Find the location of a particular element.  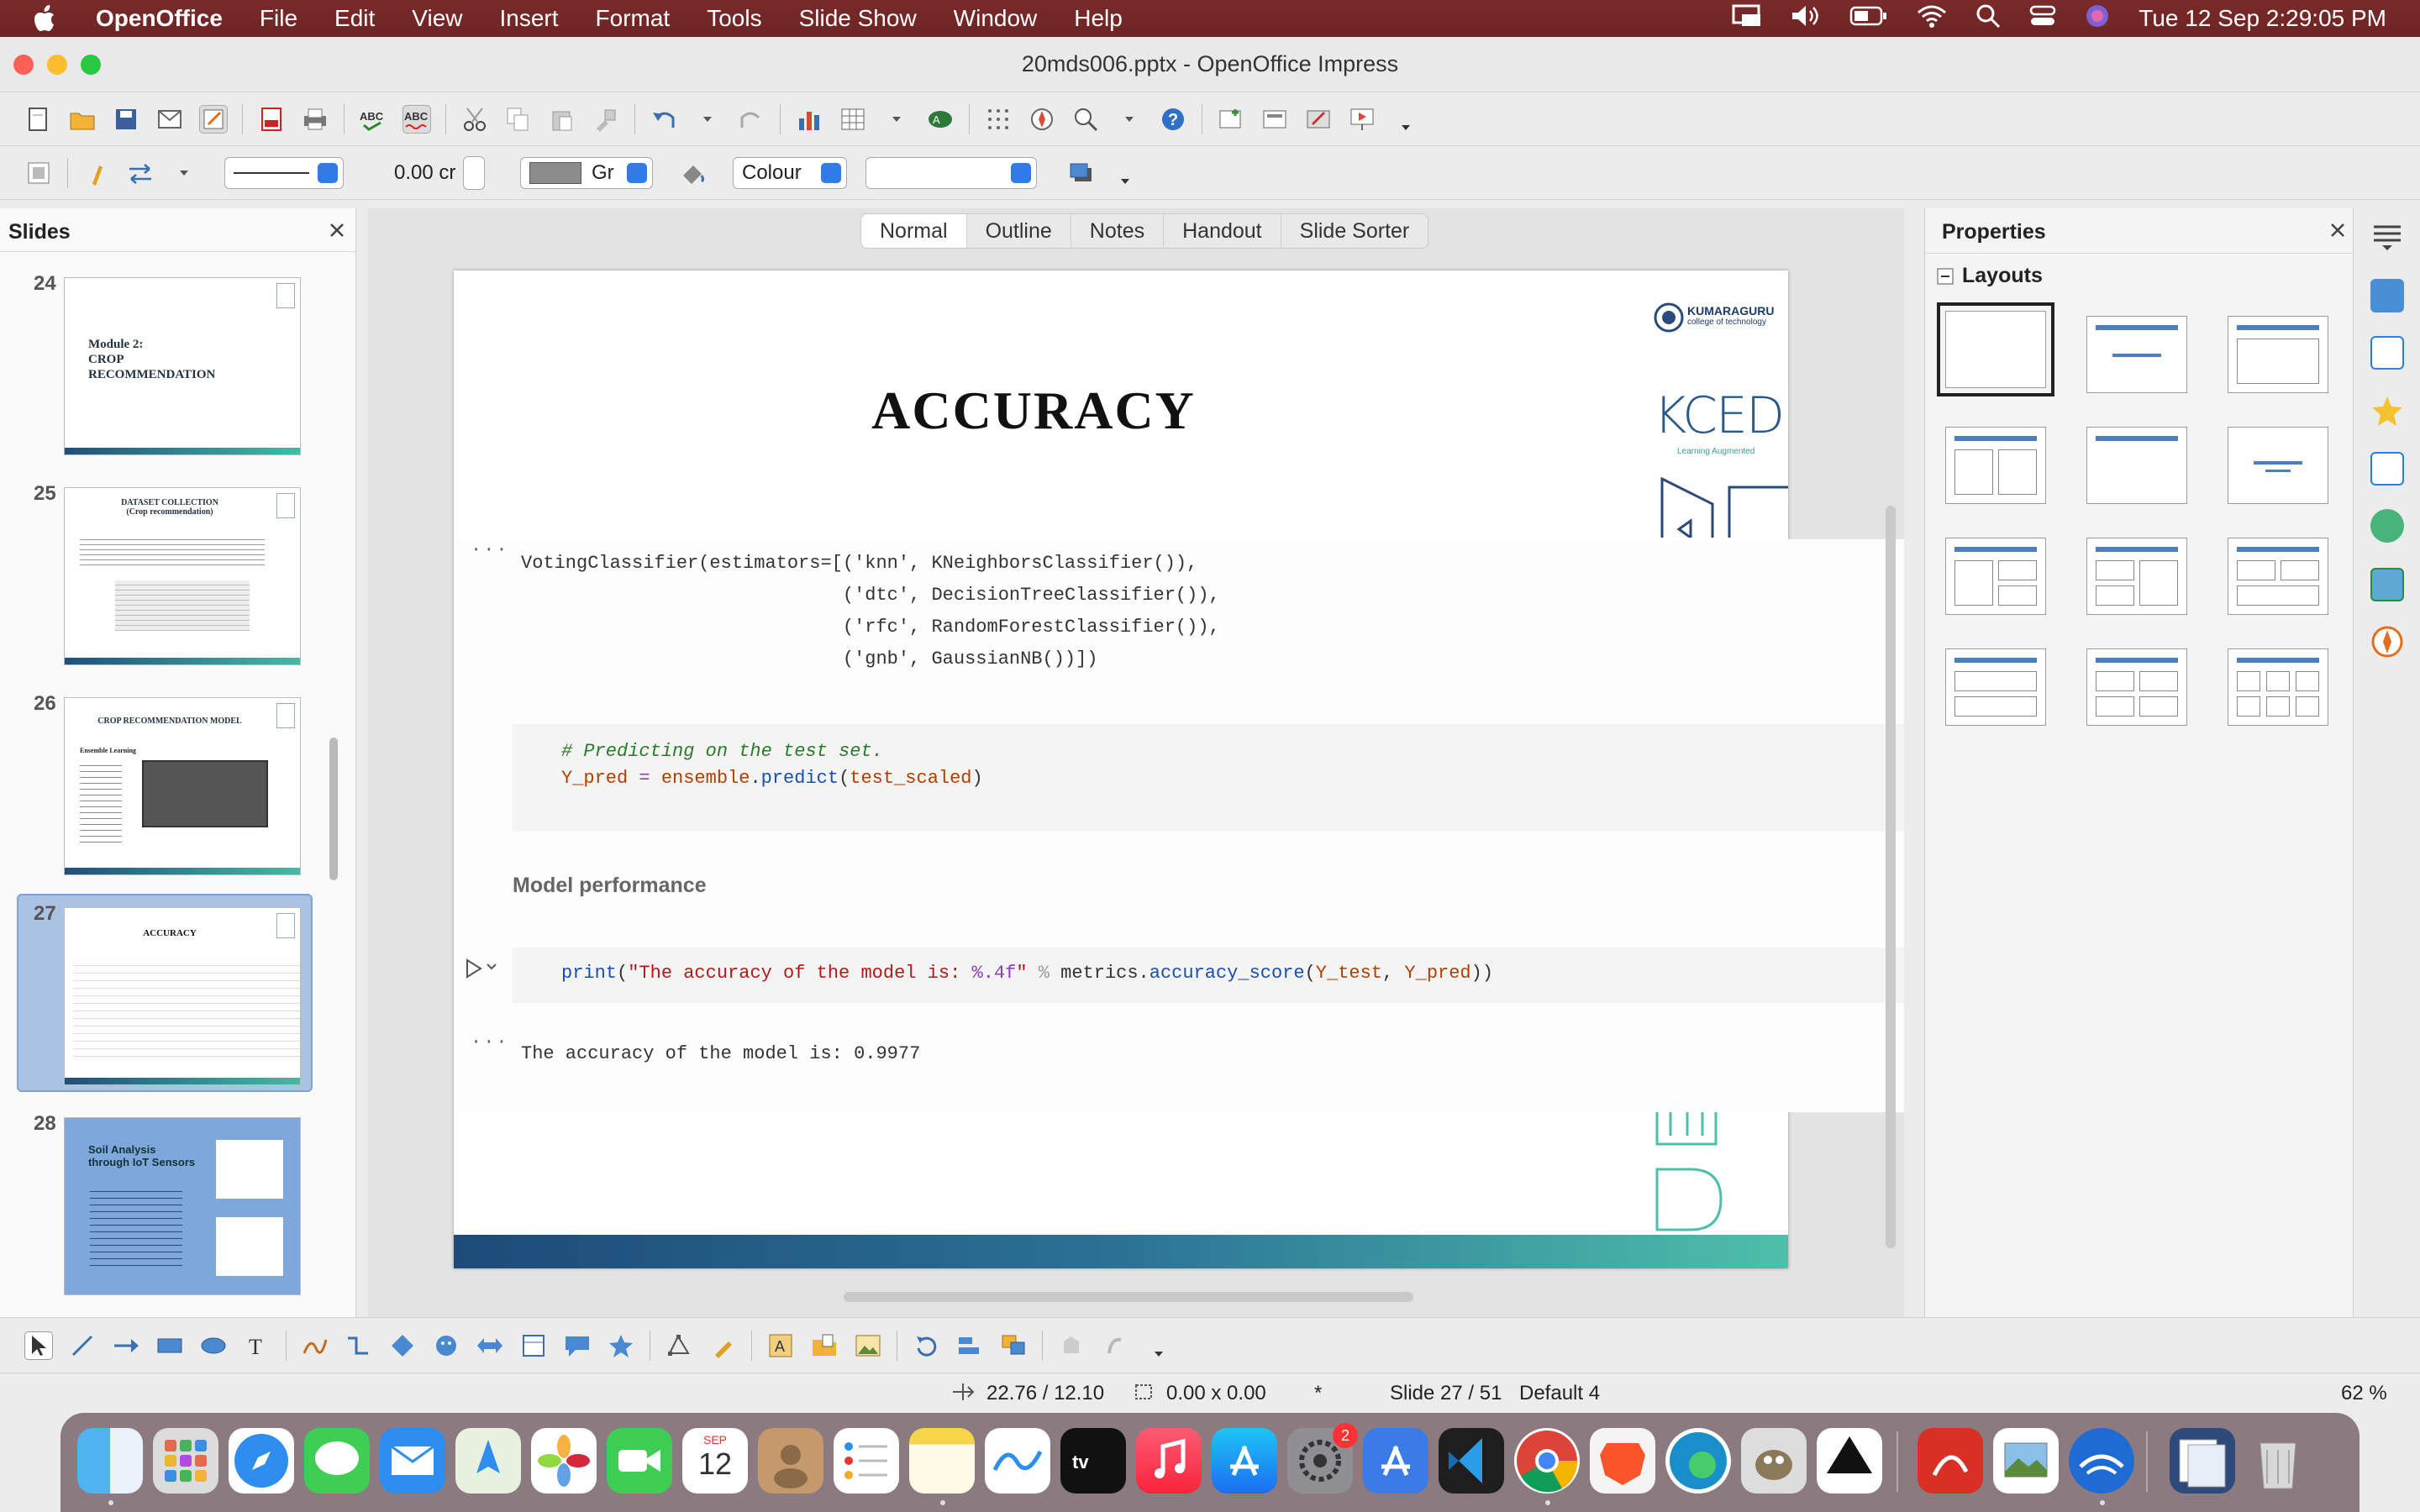

stars-icon is located at coordinates (621, 1345).